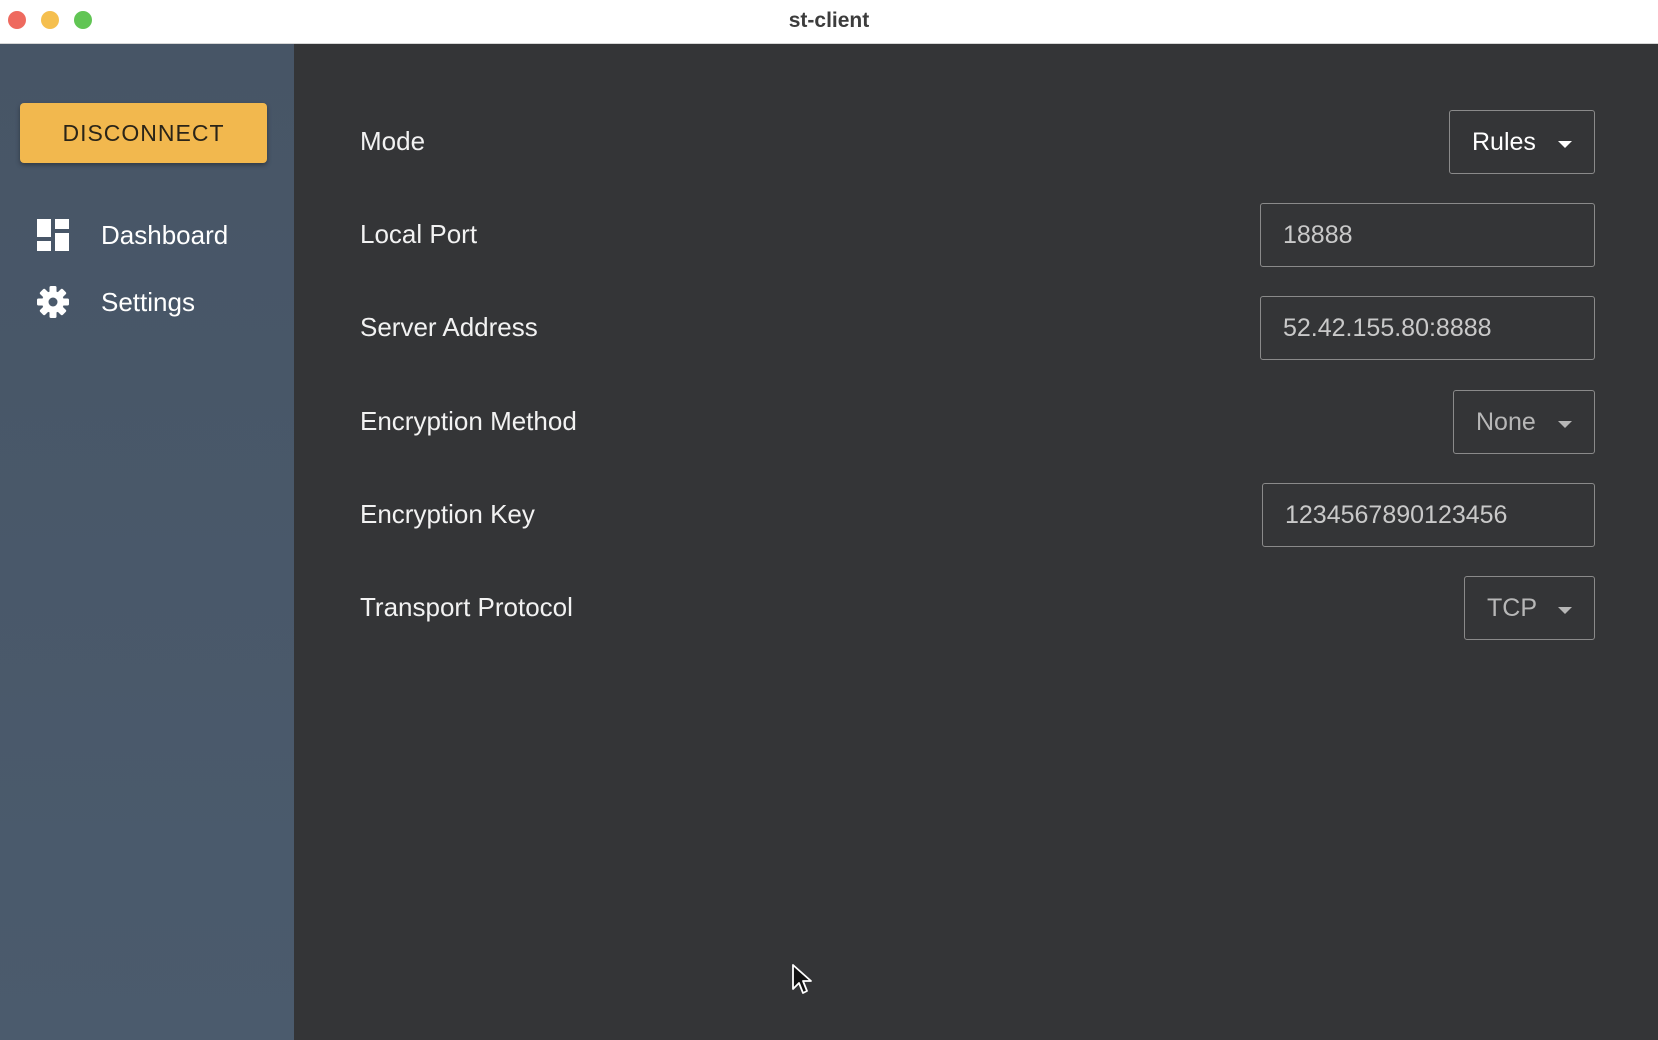 This screenshot has height=1040, width=1658. Describe the element at coordinates (1318, 234) in the screenshot. I see `local-port-value: 18888` at that location.